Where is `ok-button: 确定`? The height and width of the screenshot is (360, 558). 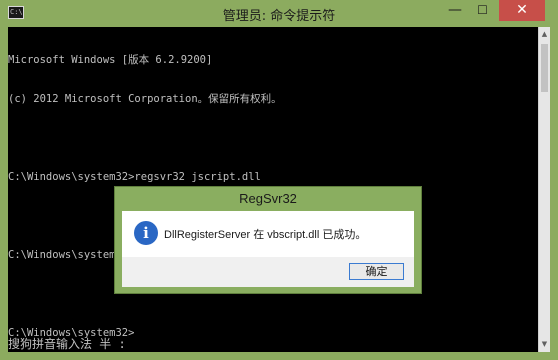 ok-button: 确定 is located at coordinates (376, 271).